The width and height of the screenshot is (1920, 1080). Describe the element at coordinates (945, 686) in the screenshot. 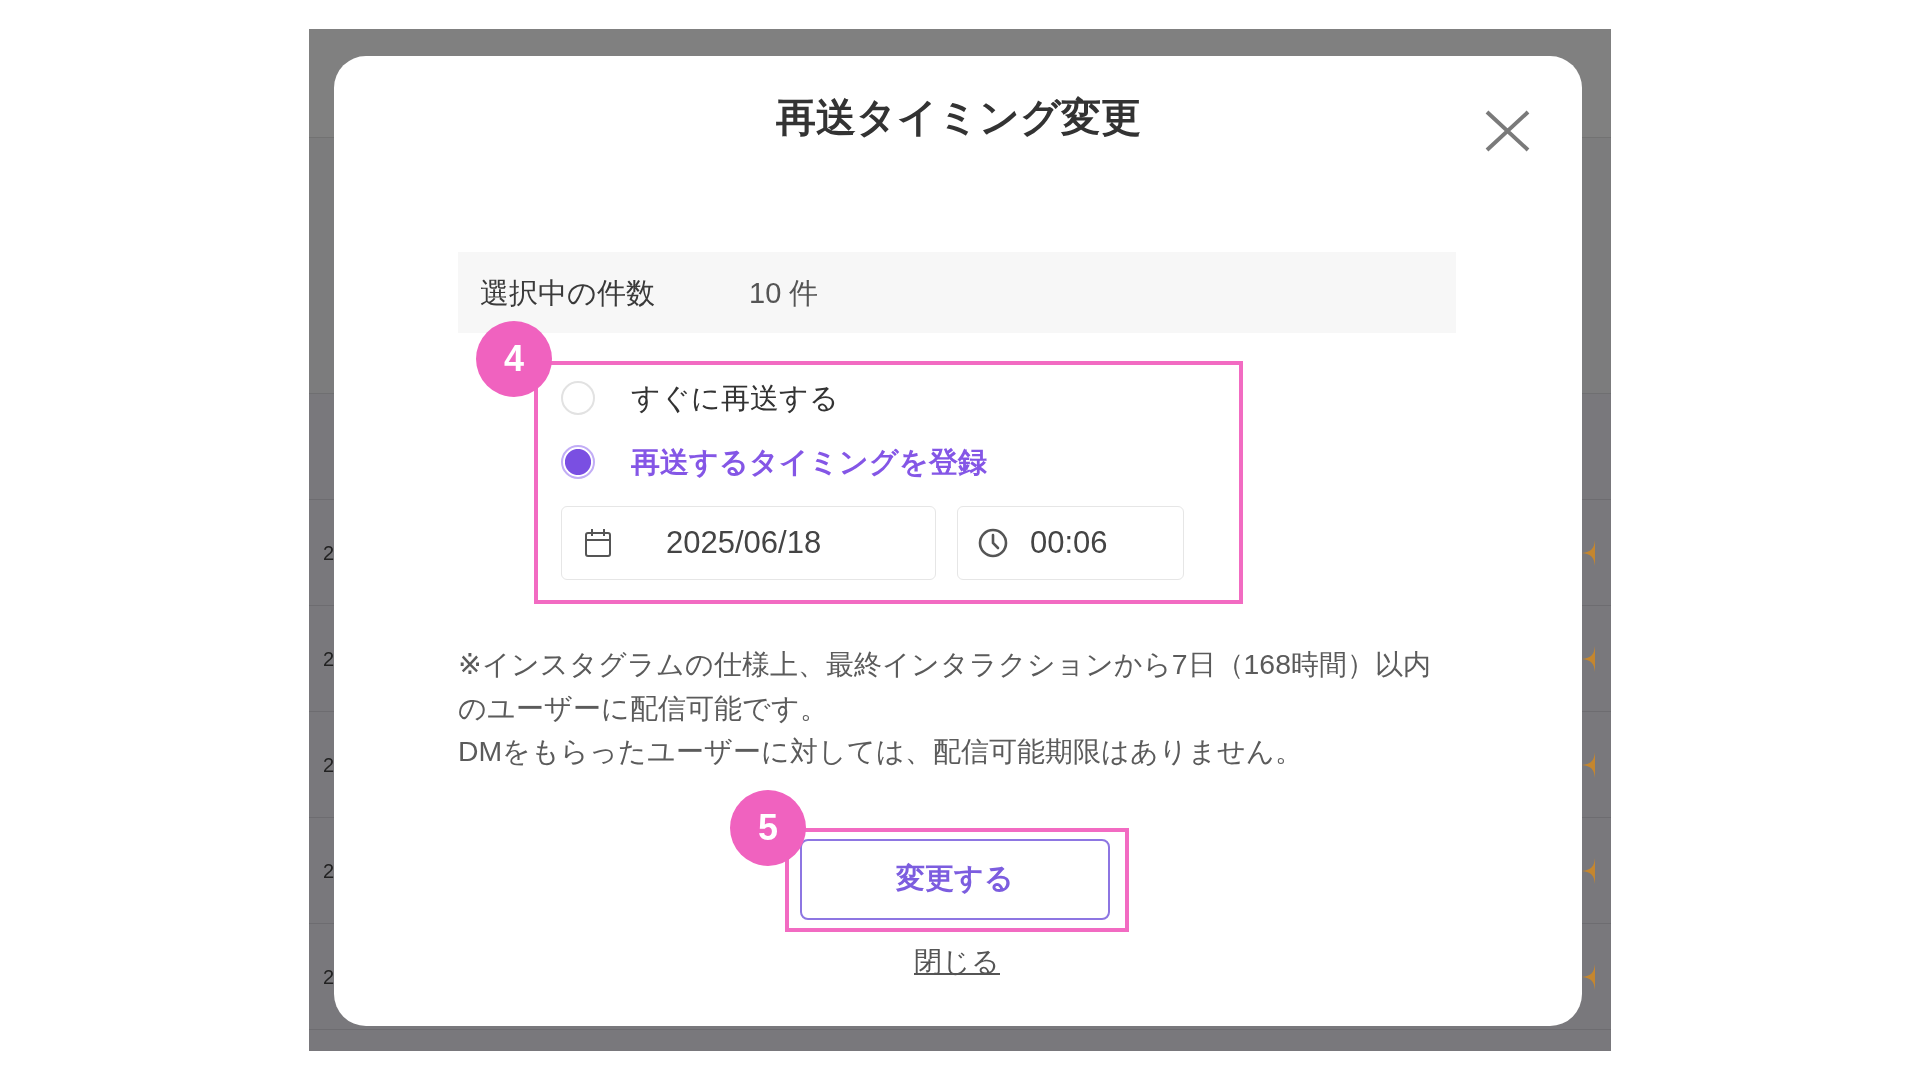

I see `note-text: ※インスタグラムの仕様上、最終インタラクションから7日（168時間）以内のユーザーに配信可能です。` at that location.